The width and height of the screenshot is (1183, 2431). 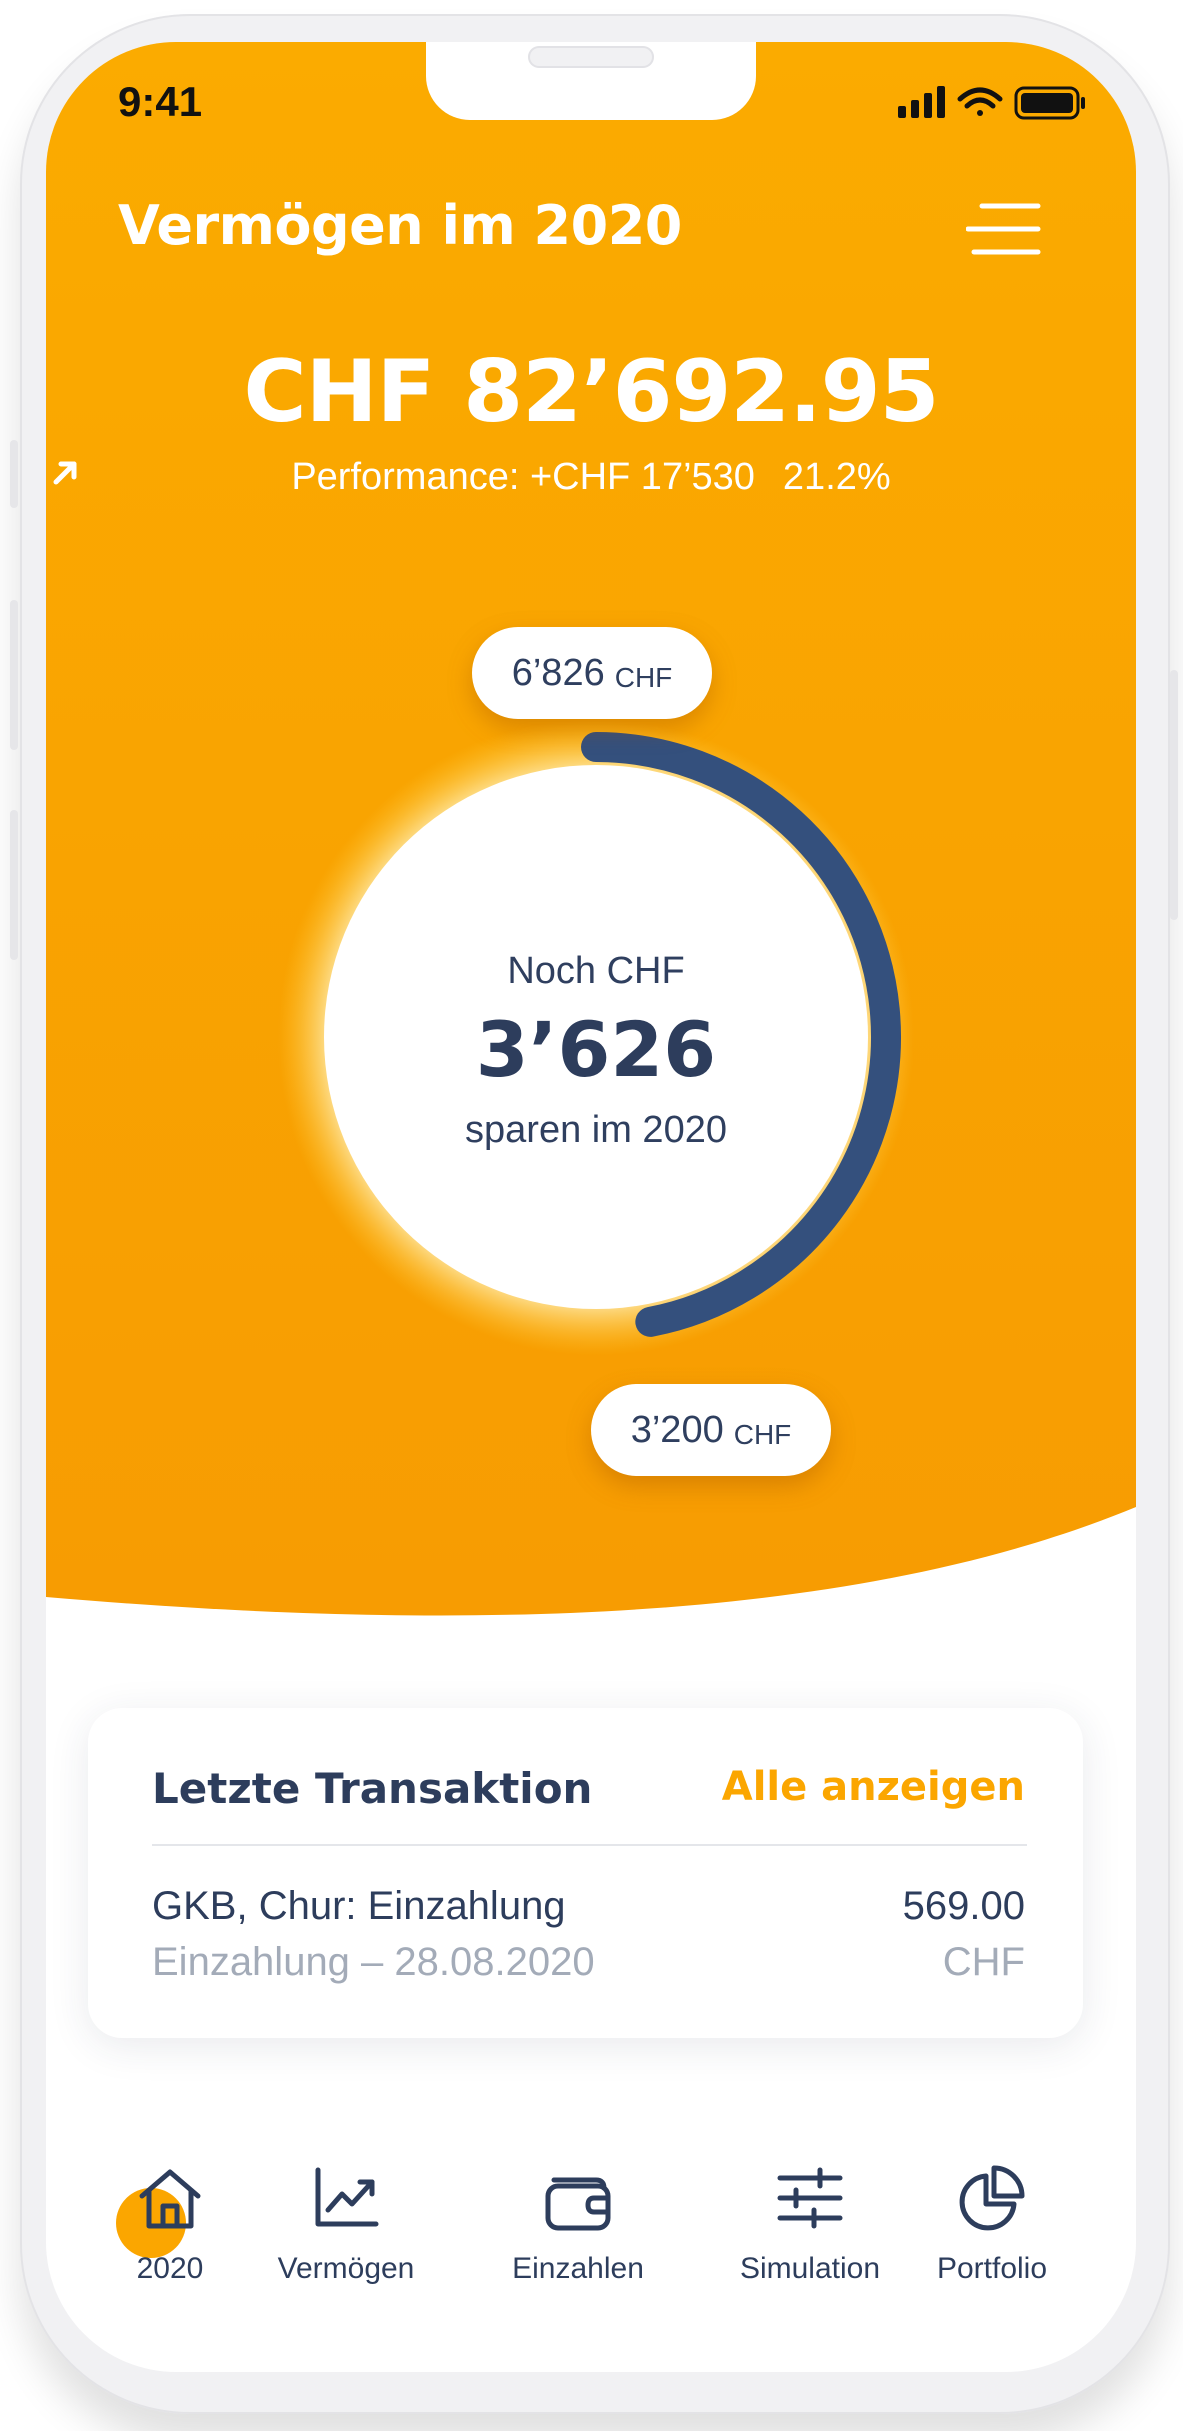 What do you see at coordinates (14, 675) in the screenshot?
I see `volume-button-down` at bounding box center [14, 675].